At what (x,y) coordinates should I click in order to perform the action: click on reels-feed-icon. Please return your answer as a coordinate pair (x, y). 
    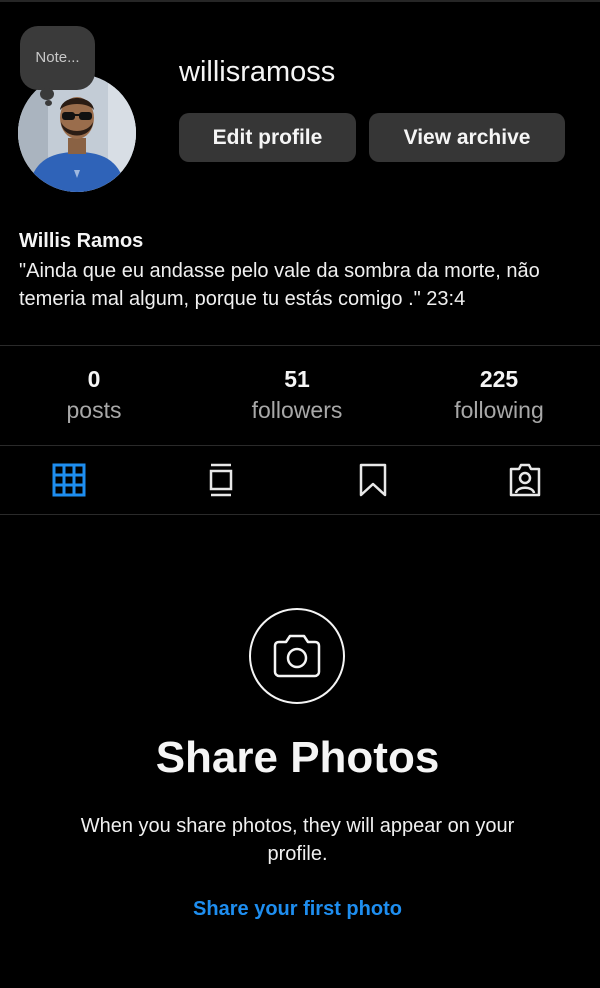
    Looking at the image, I should click on (221, 480).